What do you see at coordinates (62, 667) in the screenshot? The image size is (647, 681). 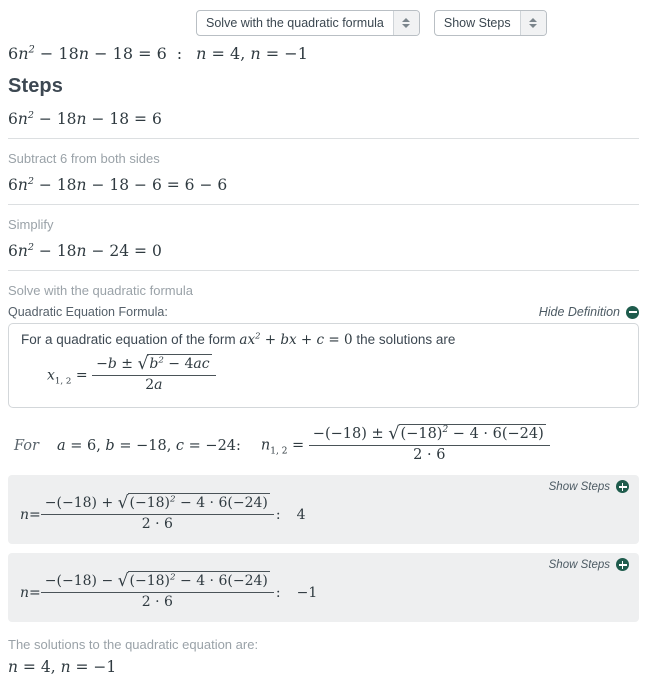 I see `final-solutions: n = 4, n = −1` at bounding box center [62, 667].